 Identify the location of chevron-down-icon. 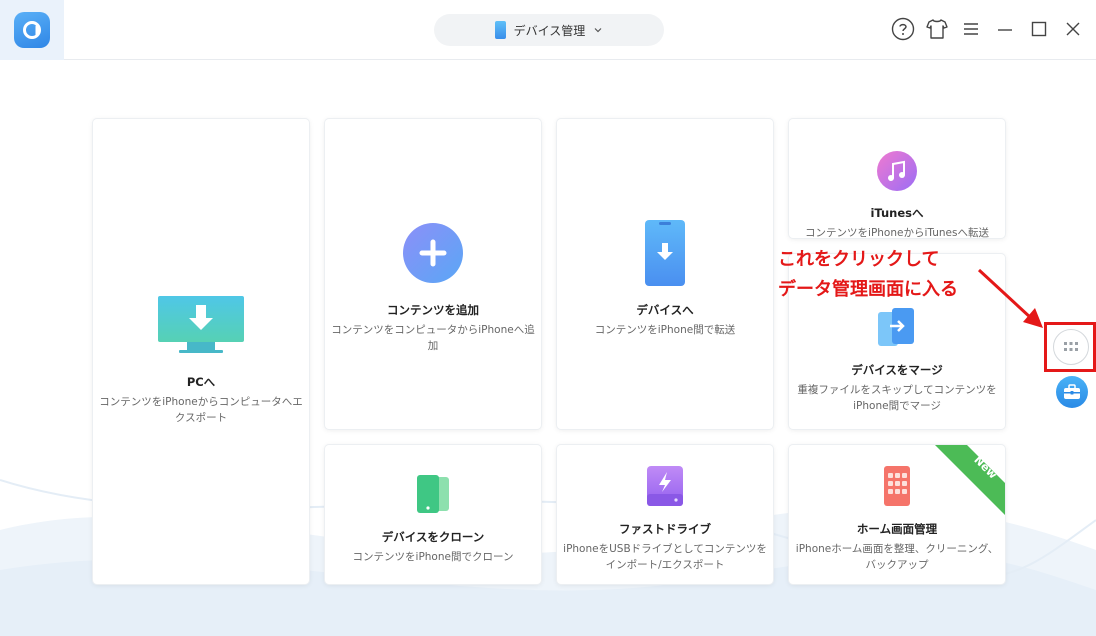
(598, 30).